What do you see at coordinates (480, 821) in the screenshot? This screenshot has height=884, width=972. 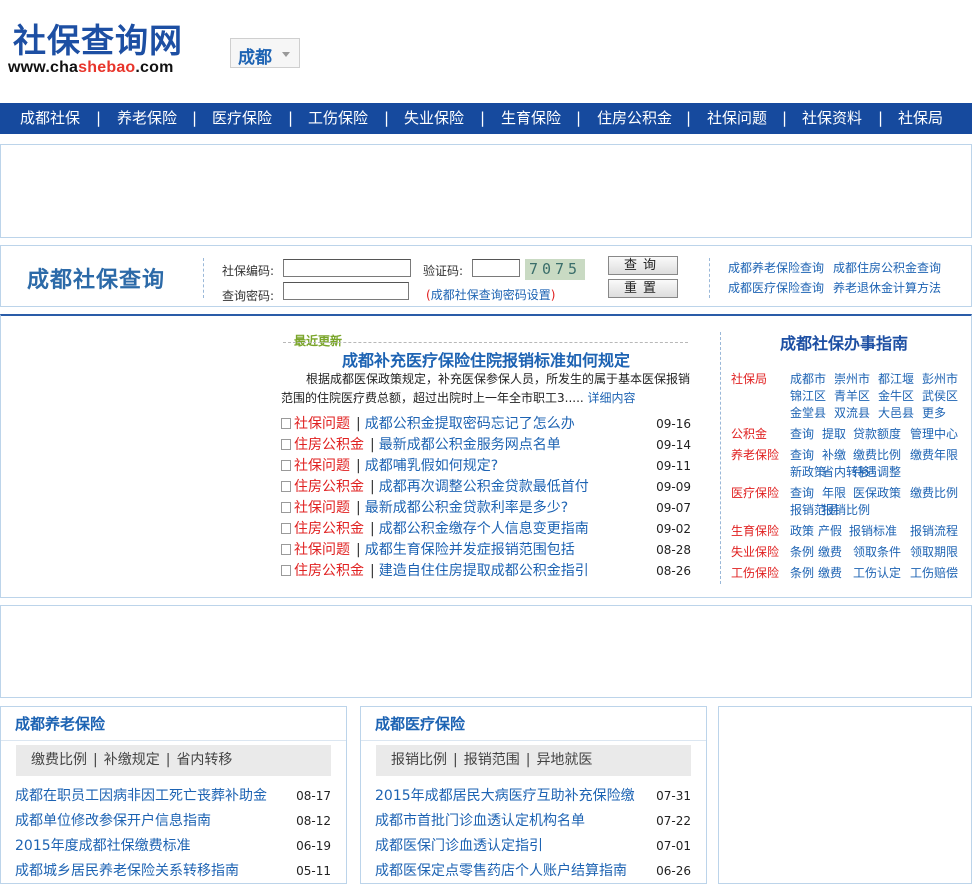 I see `panel-row-title: 成都市首批门诊血透认定机构名单` at bounding box center [480, 821].